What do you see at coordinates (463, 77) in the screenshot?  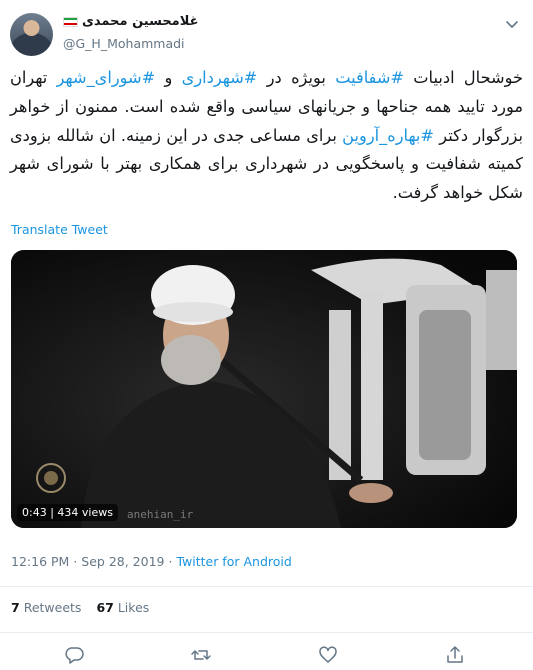 I see `tweet-text-segment: خوشحال ادبیات` at bounding box center [463, 77].